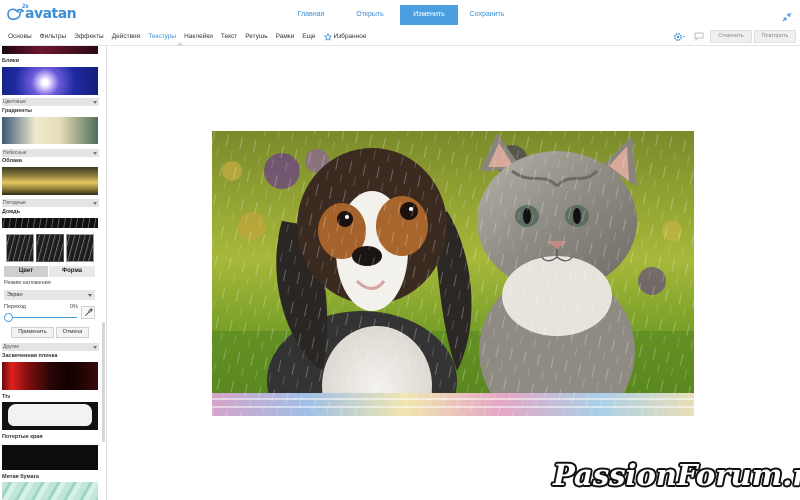 The width and height of the screenshot is (800, 500). Describe the element at coordinates (49, 295) in the screenshot. I see `blend-mode-select: Экран` at that location.